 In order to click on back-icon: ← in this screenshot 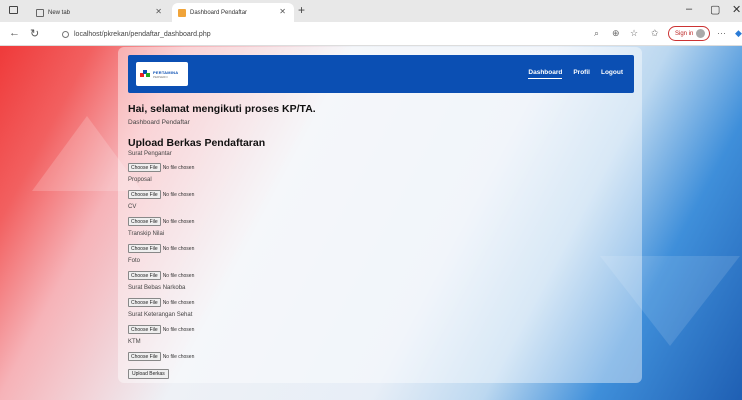, I will do `click(14, 33)`.